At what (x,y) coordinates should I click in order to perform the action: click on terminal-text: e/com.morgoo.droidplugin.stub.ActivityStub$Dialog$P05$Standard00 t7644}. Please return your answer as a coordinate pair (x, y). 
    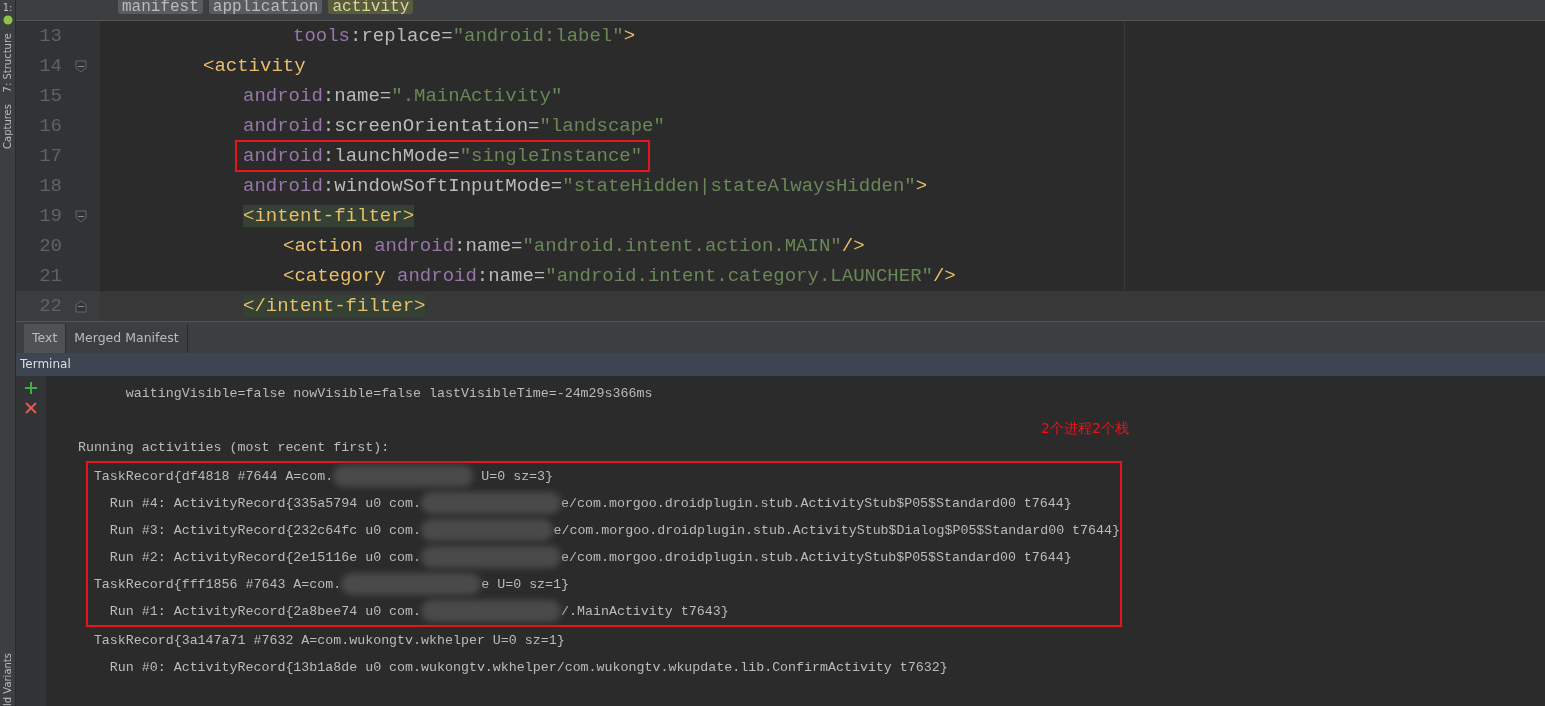
    Looking at the image, I should click on (836, 531).